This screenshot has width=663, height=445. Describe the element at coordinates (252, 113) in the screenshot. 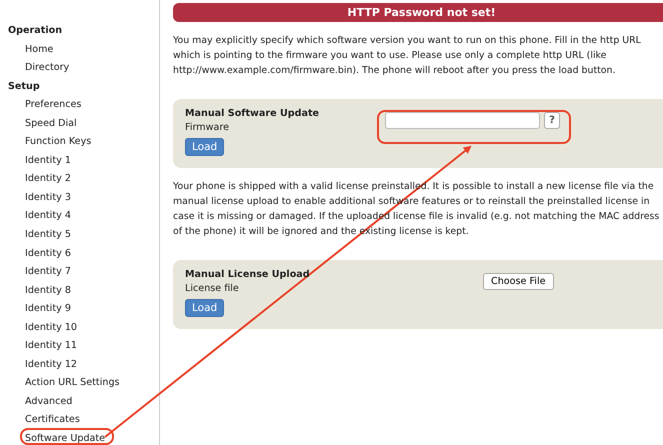

I see `panel-title: Manual Software Update` at that location.